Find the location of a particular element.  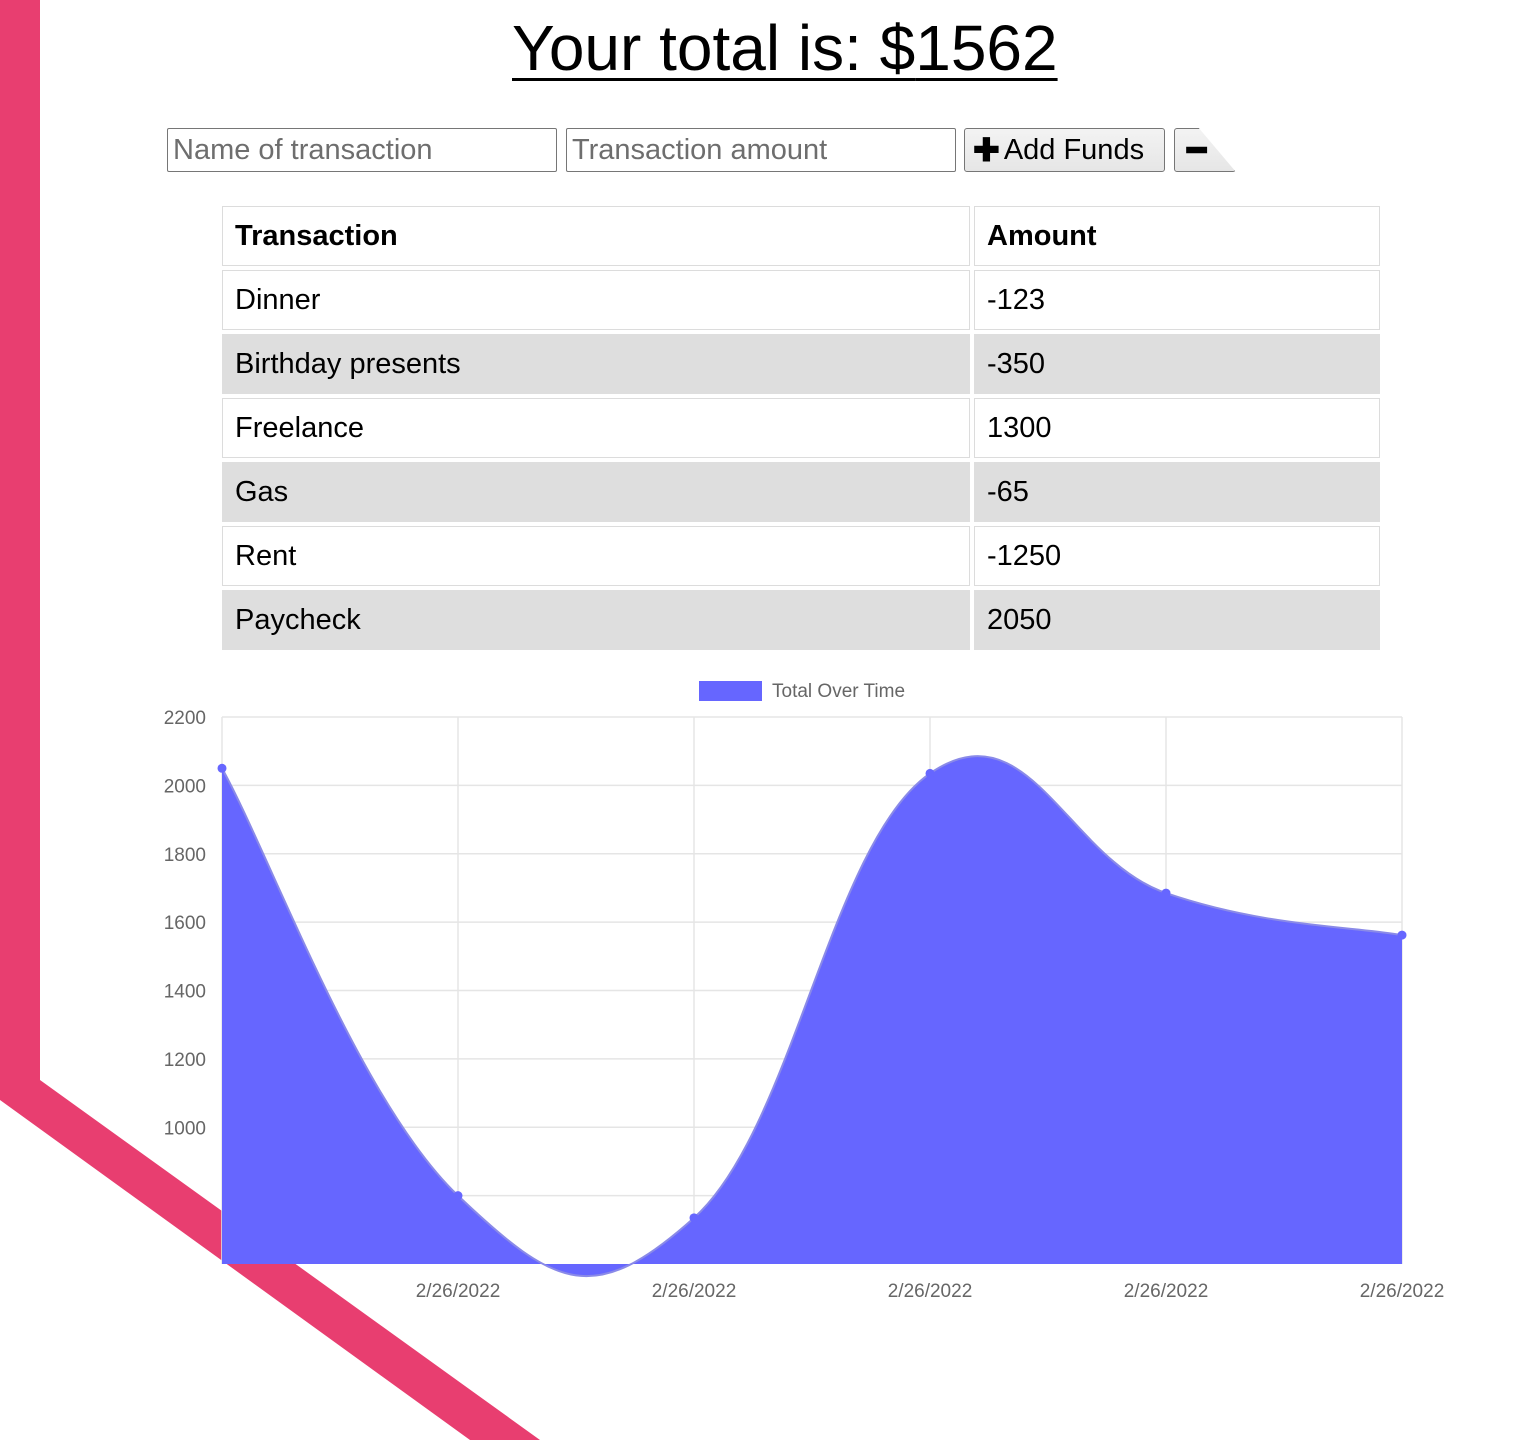

table-row: Paycheck 2050 is located at coordinates (801, 620).